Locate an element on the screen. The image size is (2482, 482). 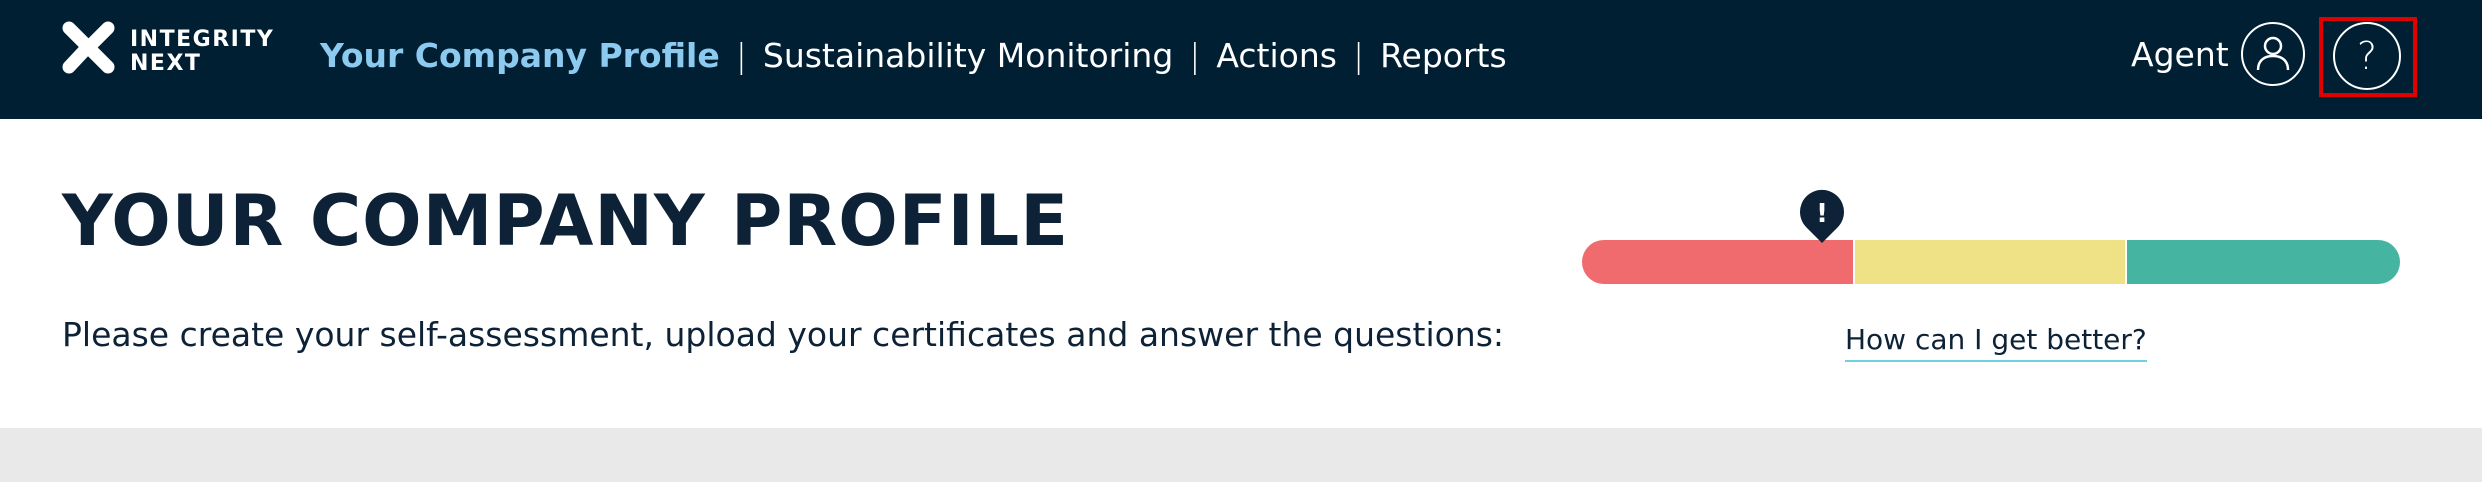
nav-actions: Actions is located at coordinates (1276, 55).